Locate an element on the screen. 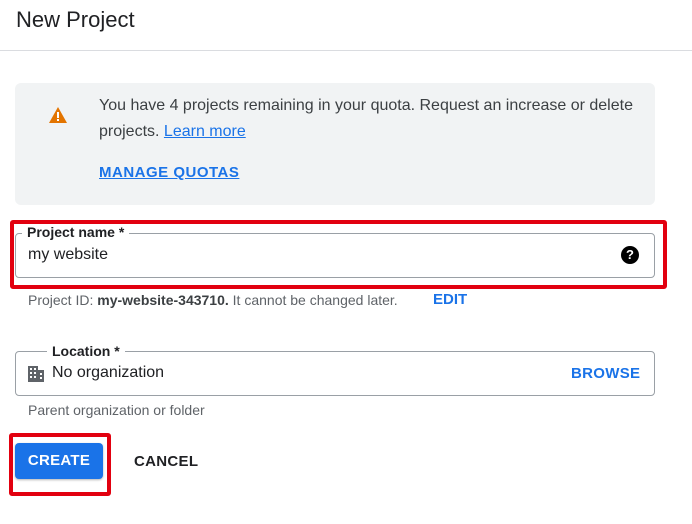  browse-button: BROWSE is located at coordinates (605, 373).